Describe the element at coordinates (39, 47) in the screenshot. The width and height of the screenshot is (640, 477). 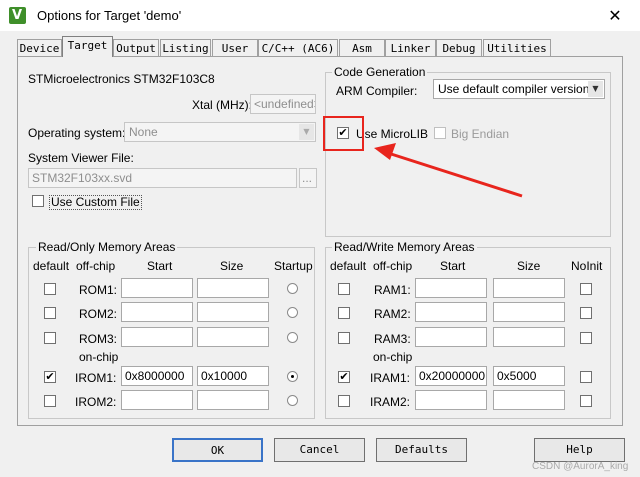
I see `tab-device: Device` at that location.